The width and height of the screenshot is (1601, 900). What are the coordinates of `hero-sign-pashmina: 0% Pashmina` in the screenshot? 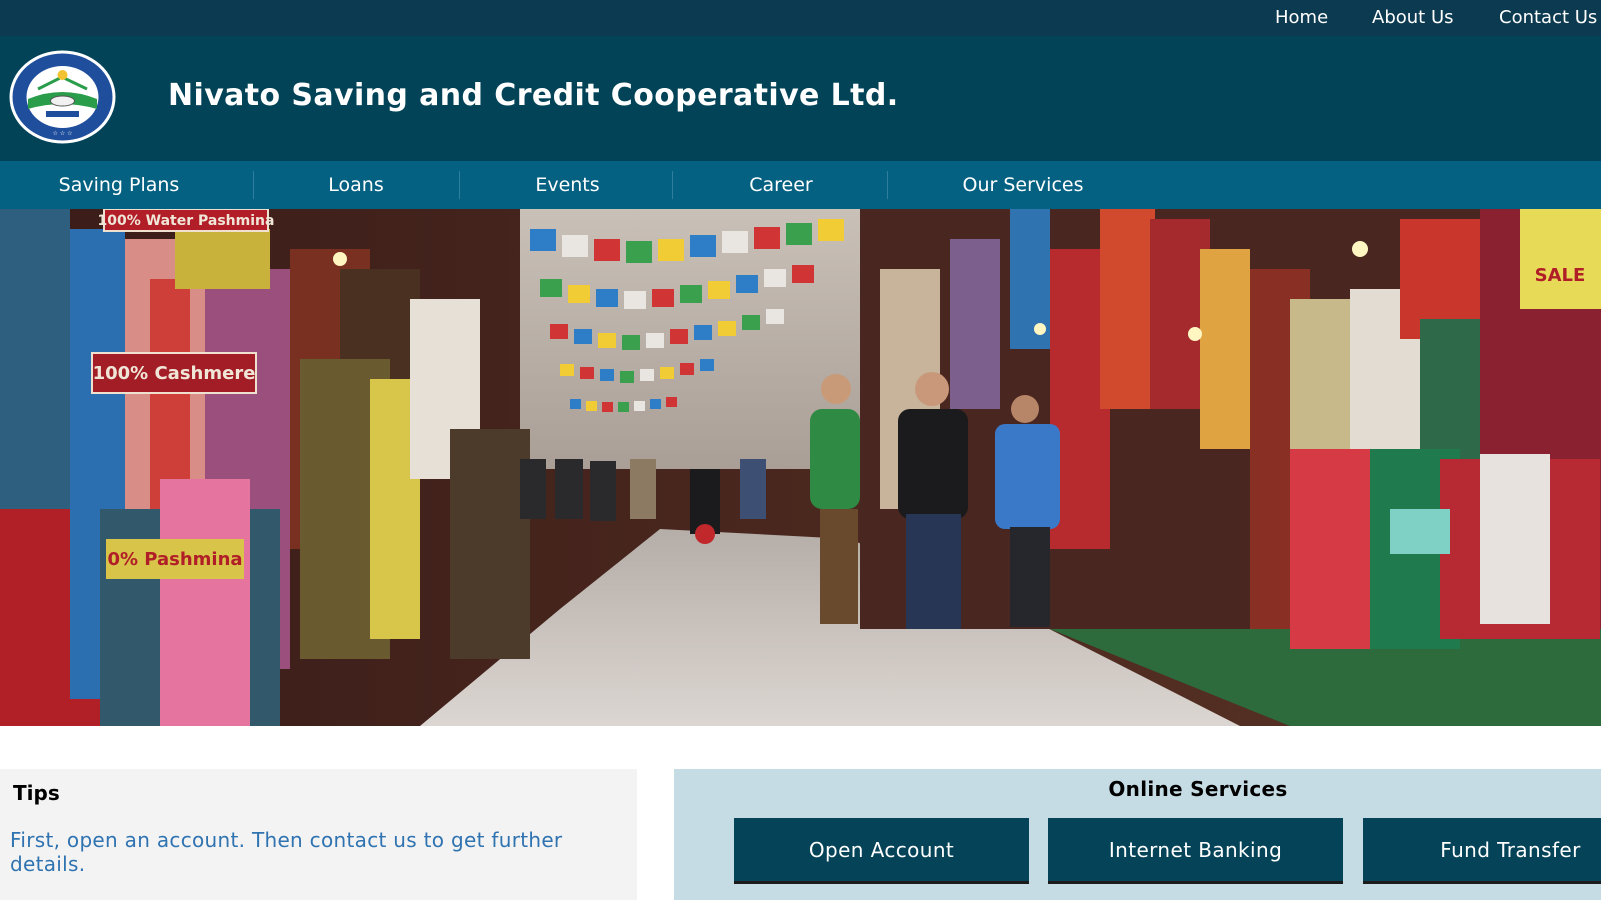 It's located at (174, 559).